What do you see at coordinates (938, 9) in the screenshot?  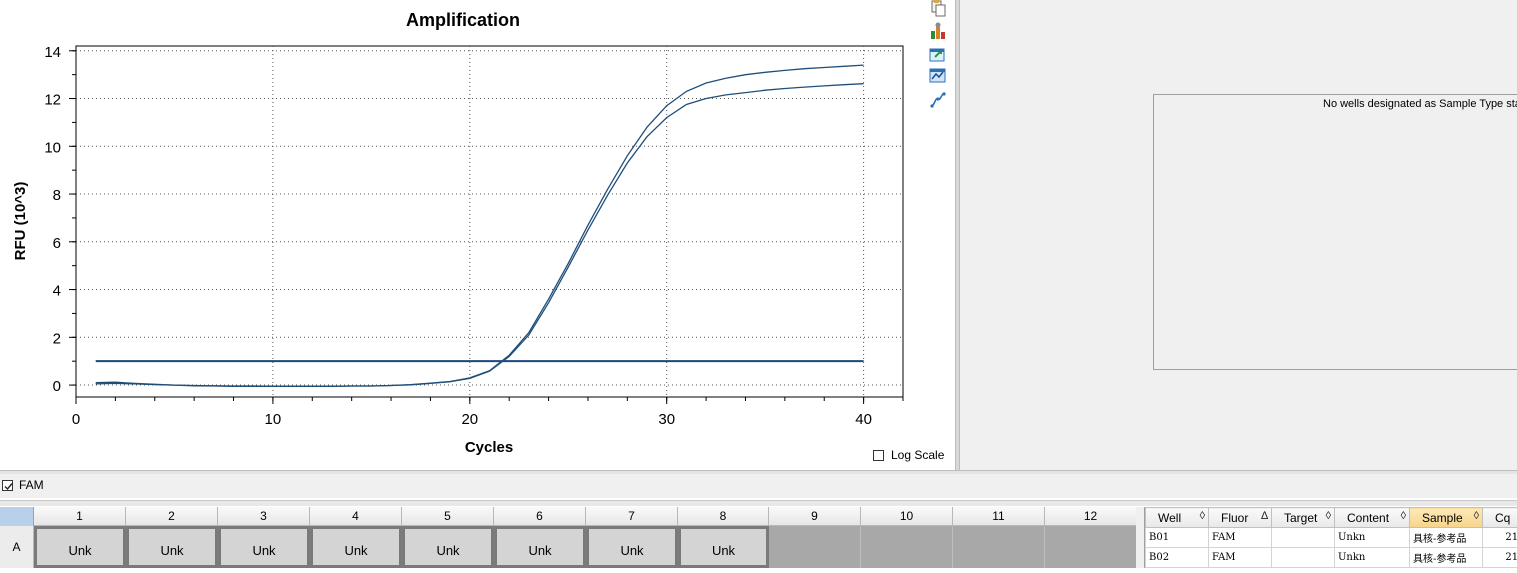 I see `copy-icon` at bounding box center [938, 9].